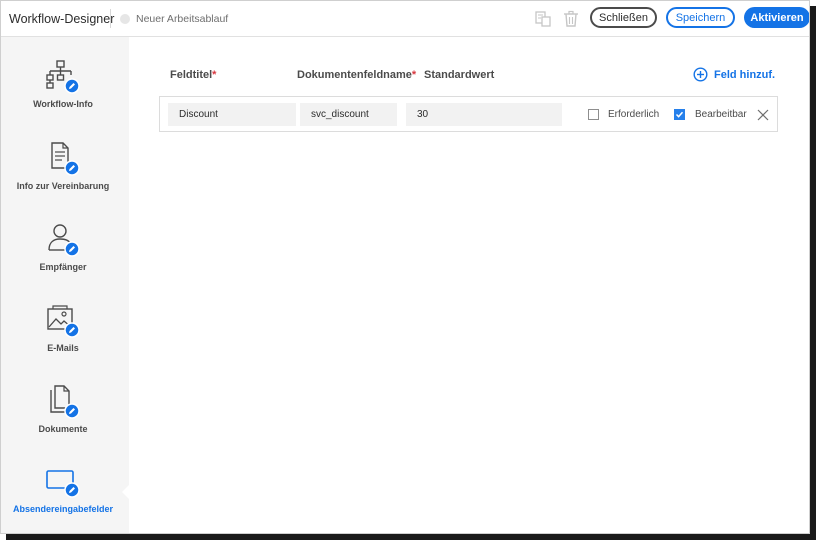 The width and height of the screenshot is (830, 545). What do you see at coordinates (63, 321) in the screenshot?
I see `email-icon` at bounding box center [63, 321].